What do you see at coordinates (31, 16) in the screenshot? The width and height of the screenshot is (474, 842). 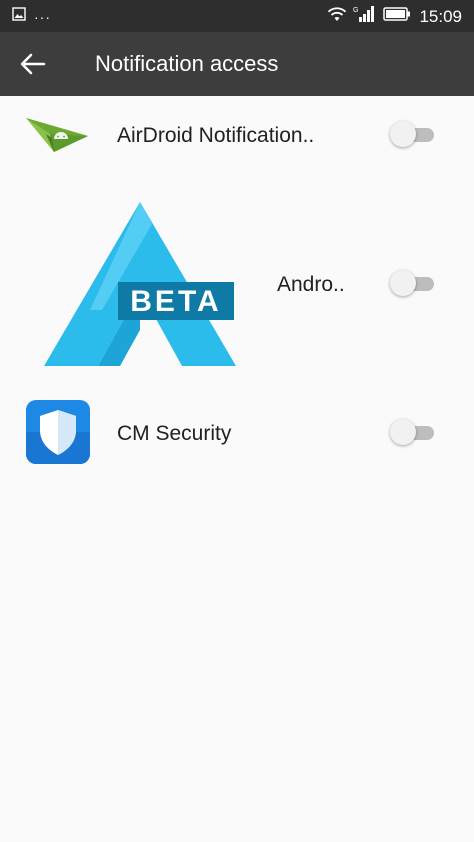 I see `status-left: ···` at bounding box center [31, 16].